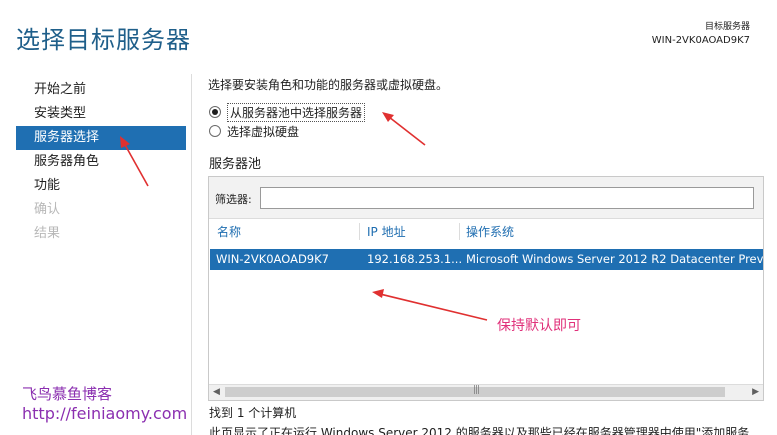 This screenshot has height=435, width=777. I want to click on column-header-ip: IP 地址, so click(386, 232).